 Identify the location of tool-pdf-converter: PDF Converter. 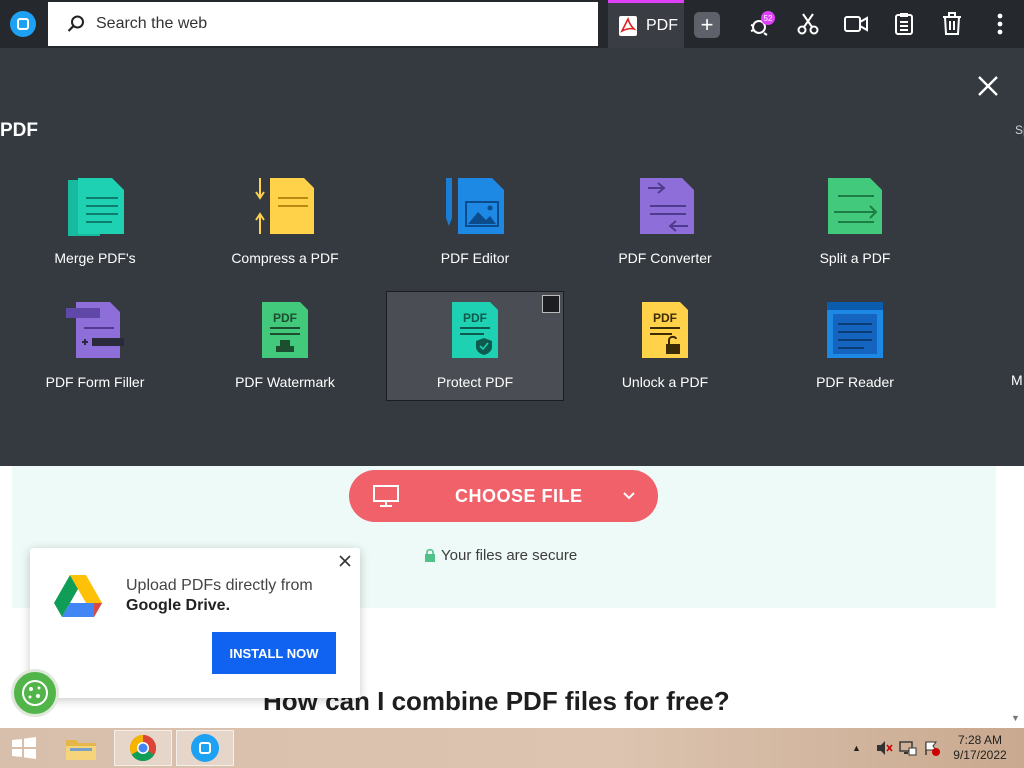
(665, 231).